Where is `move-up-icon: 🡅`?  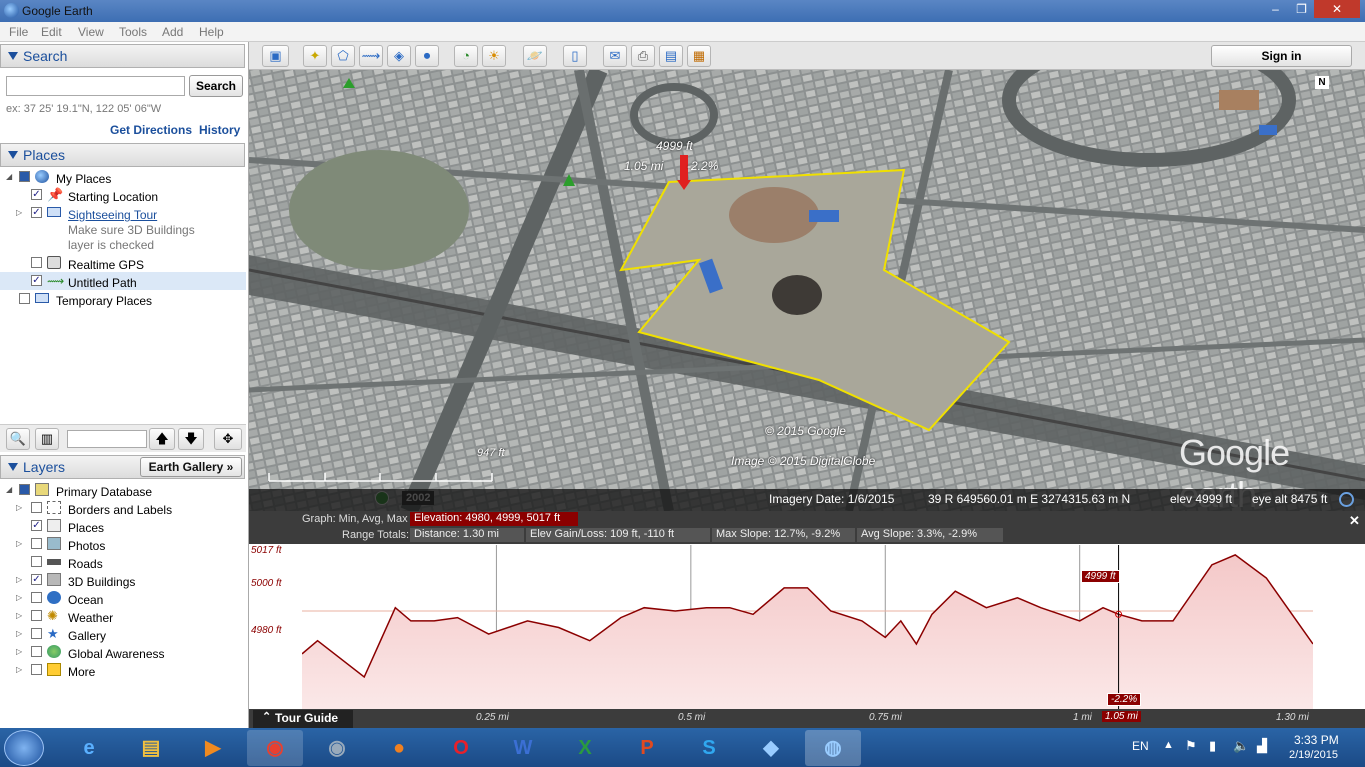 move-up-icon: 🡅 is located at coordinates (162, 439).